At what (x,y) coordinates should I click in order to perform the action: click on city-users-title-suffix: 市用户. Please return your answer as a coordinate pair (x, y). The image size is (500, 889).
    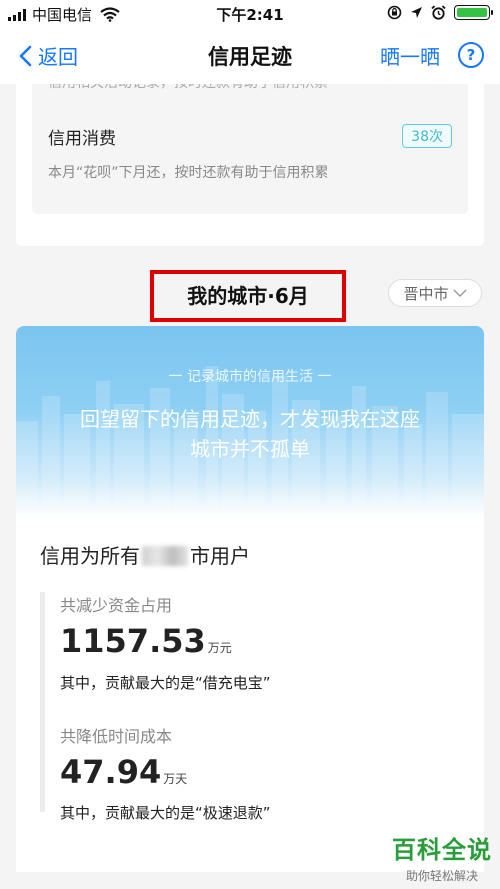
    Looking at the image, I should click on (220, 556).